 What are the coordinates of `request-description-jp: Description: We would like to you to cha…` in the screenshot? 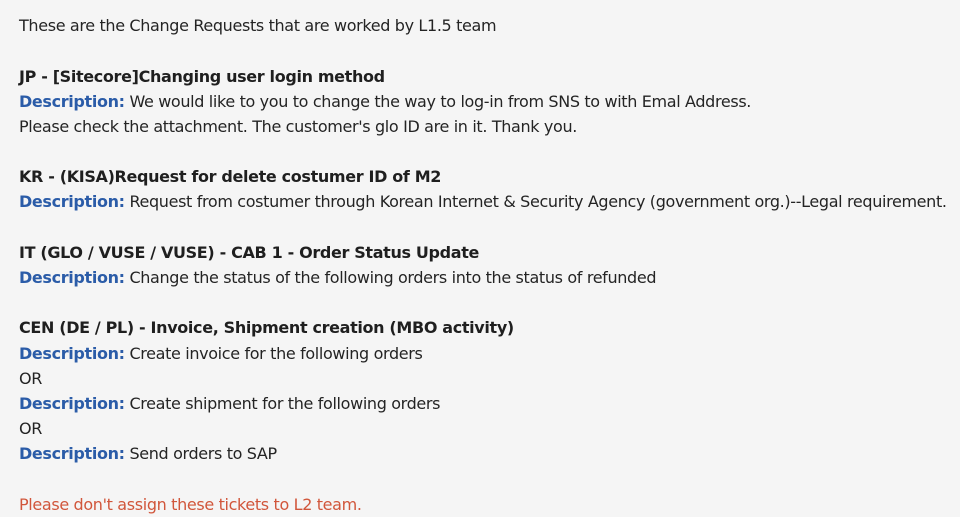 It's located at (385, 101).